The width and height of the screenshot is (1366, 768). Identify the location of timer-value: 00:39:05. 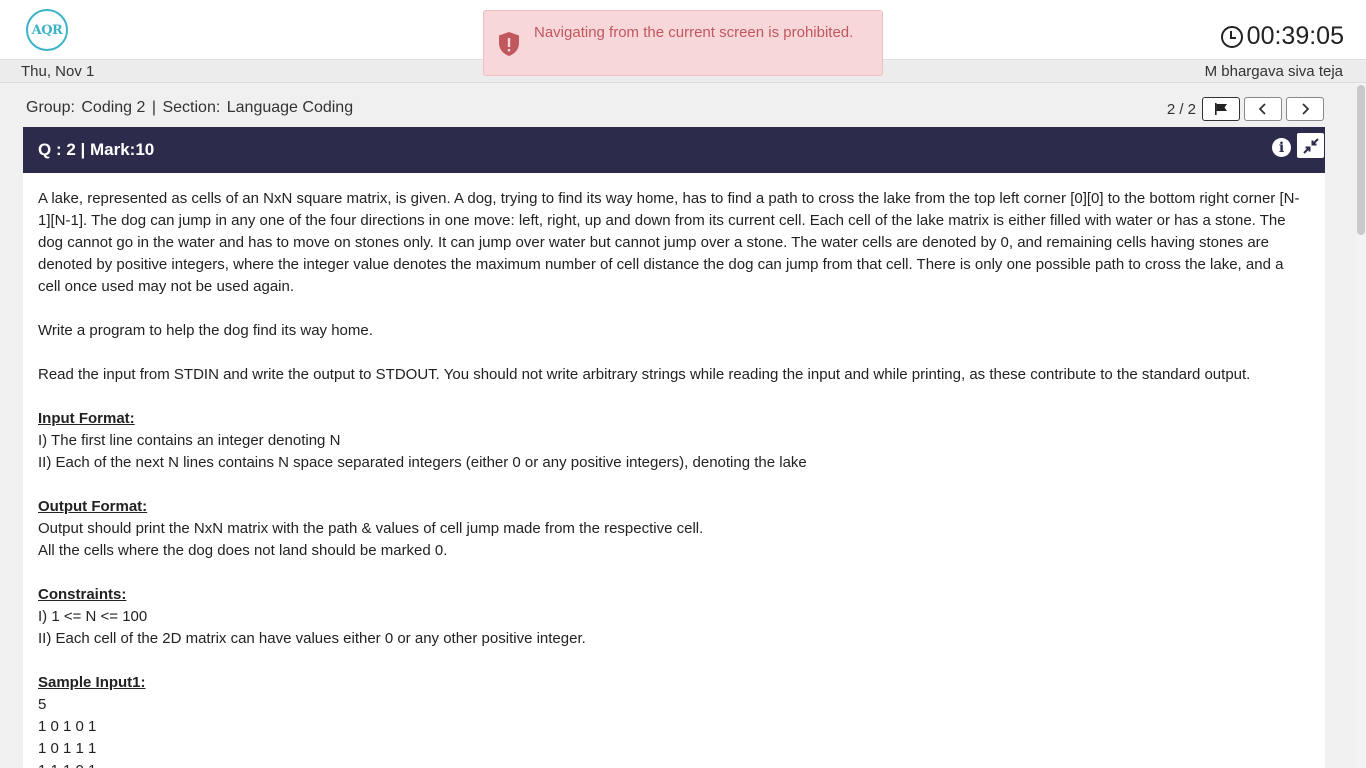
(1295, 36).